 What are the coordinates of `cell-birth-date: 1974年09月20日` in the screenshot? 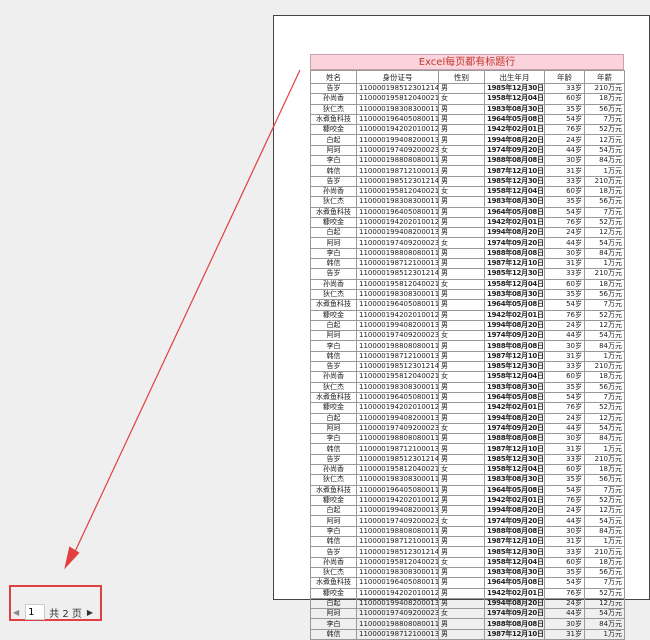 It's located at (514, 243).